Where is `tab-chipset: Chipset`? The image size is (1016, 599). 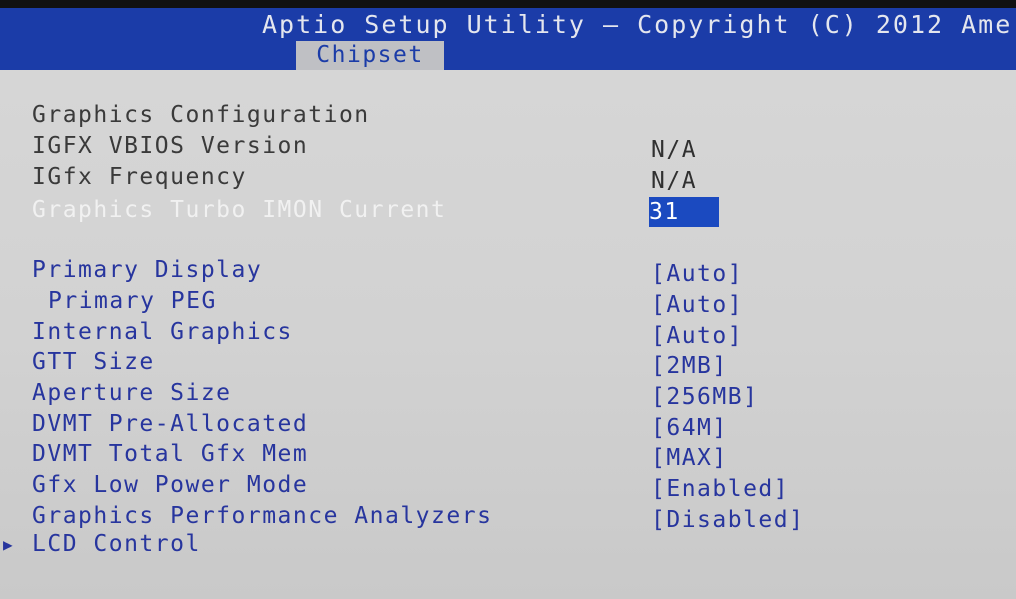
tab-chipset: Chipset is located at coordinates (370, 55).